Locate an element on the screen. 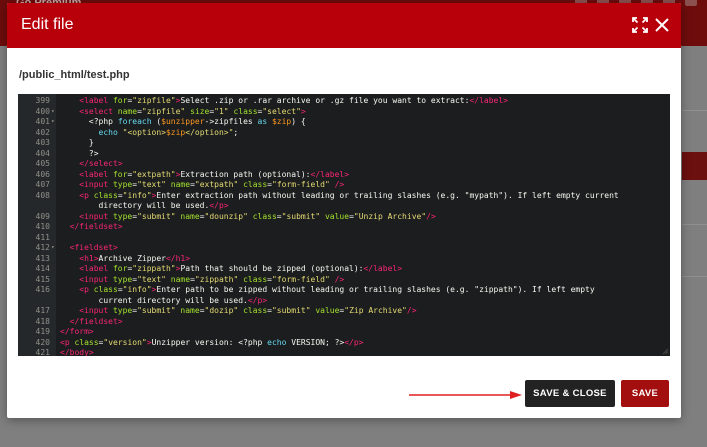  code-token: ( is located at coordinates (156, 121).